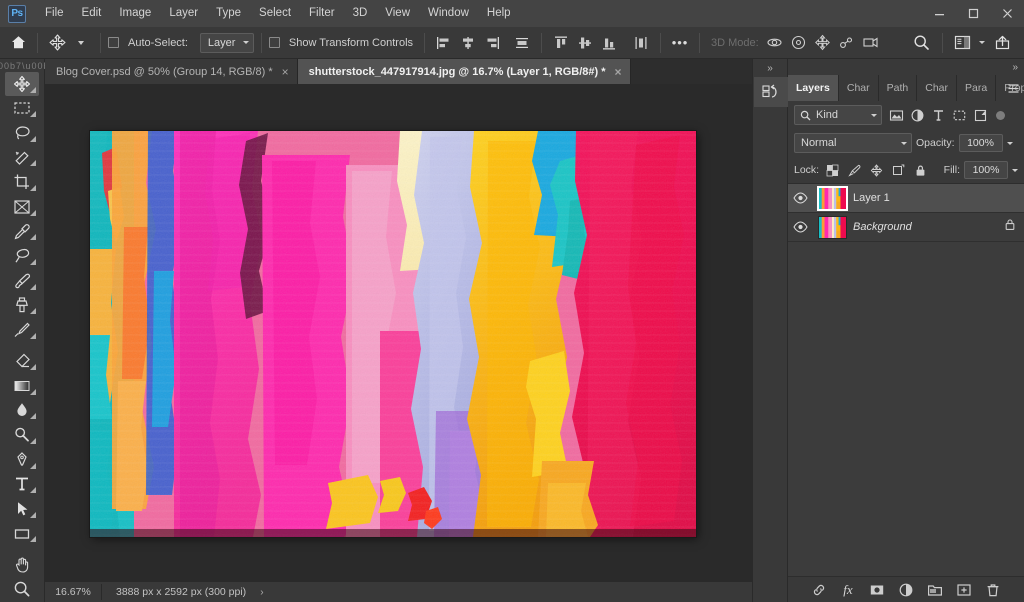  What do you see at coordinates (973, 13) in the screenshot?
I see `maximize-button` at bounding box center [973, 13].